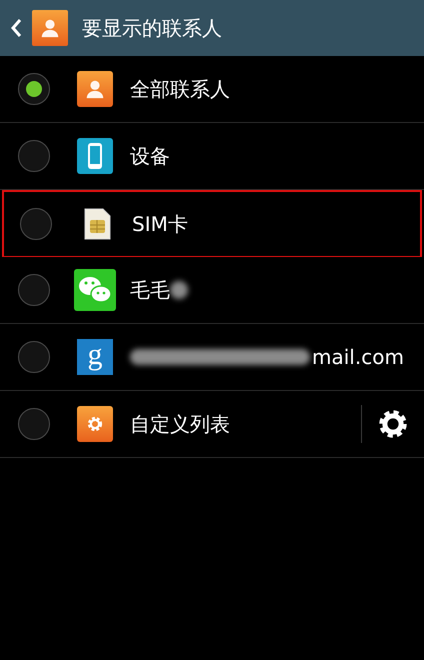  What do you see at coordinates (212, 156) in the screenshot?
I see `contact-source-row: 设备` at bounding box center [212, 156].